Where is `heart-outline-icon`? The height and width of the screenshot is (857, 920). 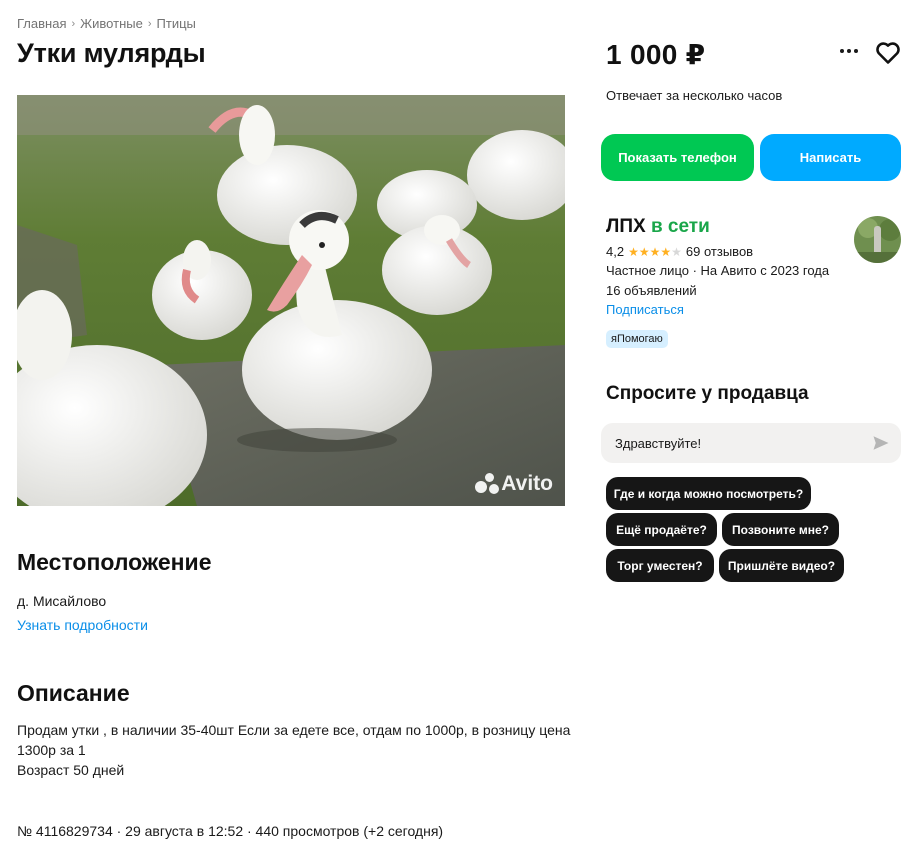
heart-outline-icon is located at coordinates (888, 52).